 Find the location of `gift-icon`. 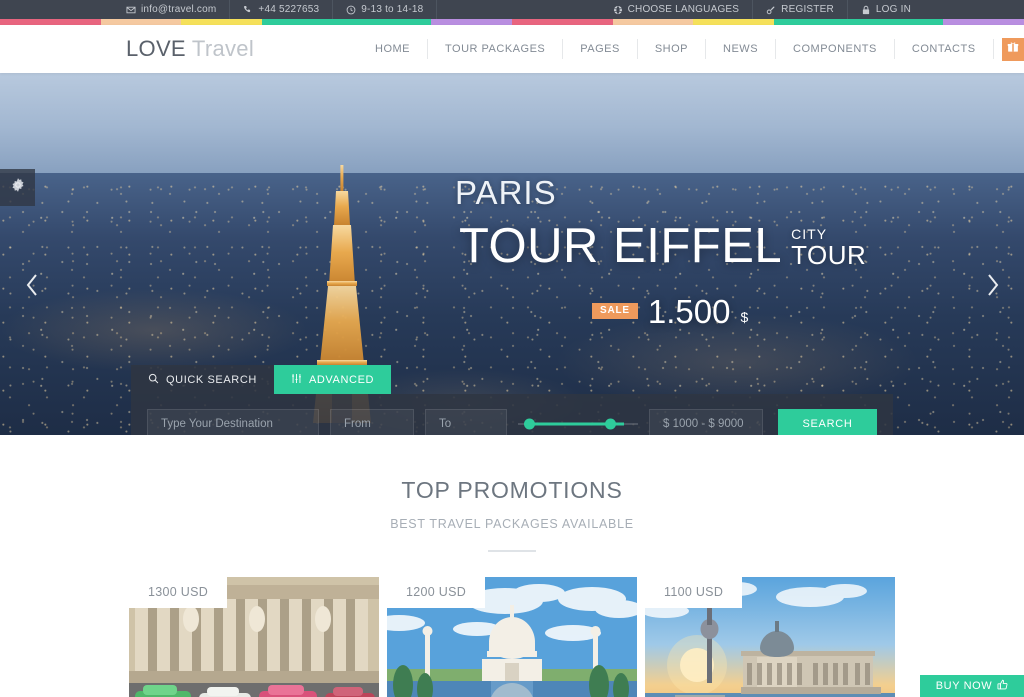

gift-icon is located at coordinates (1013, 49).